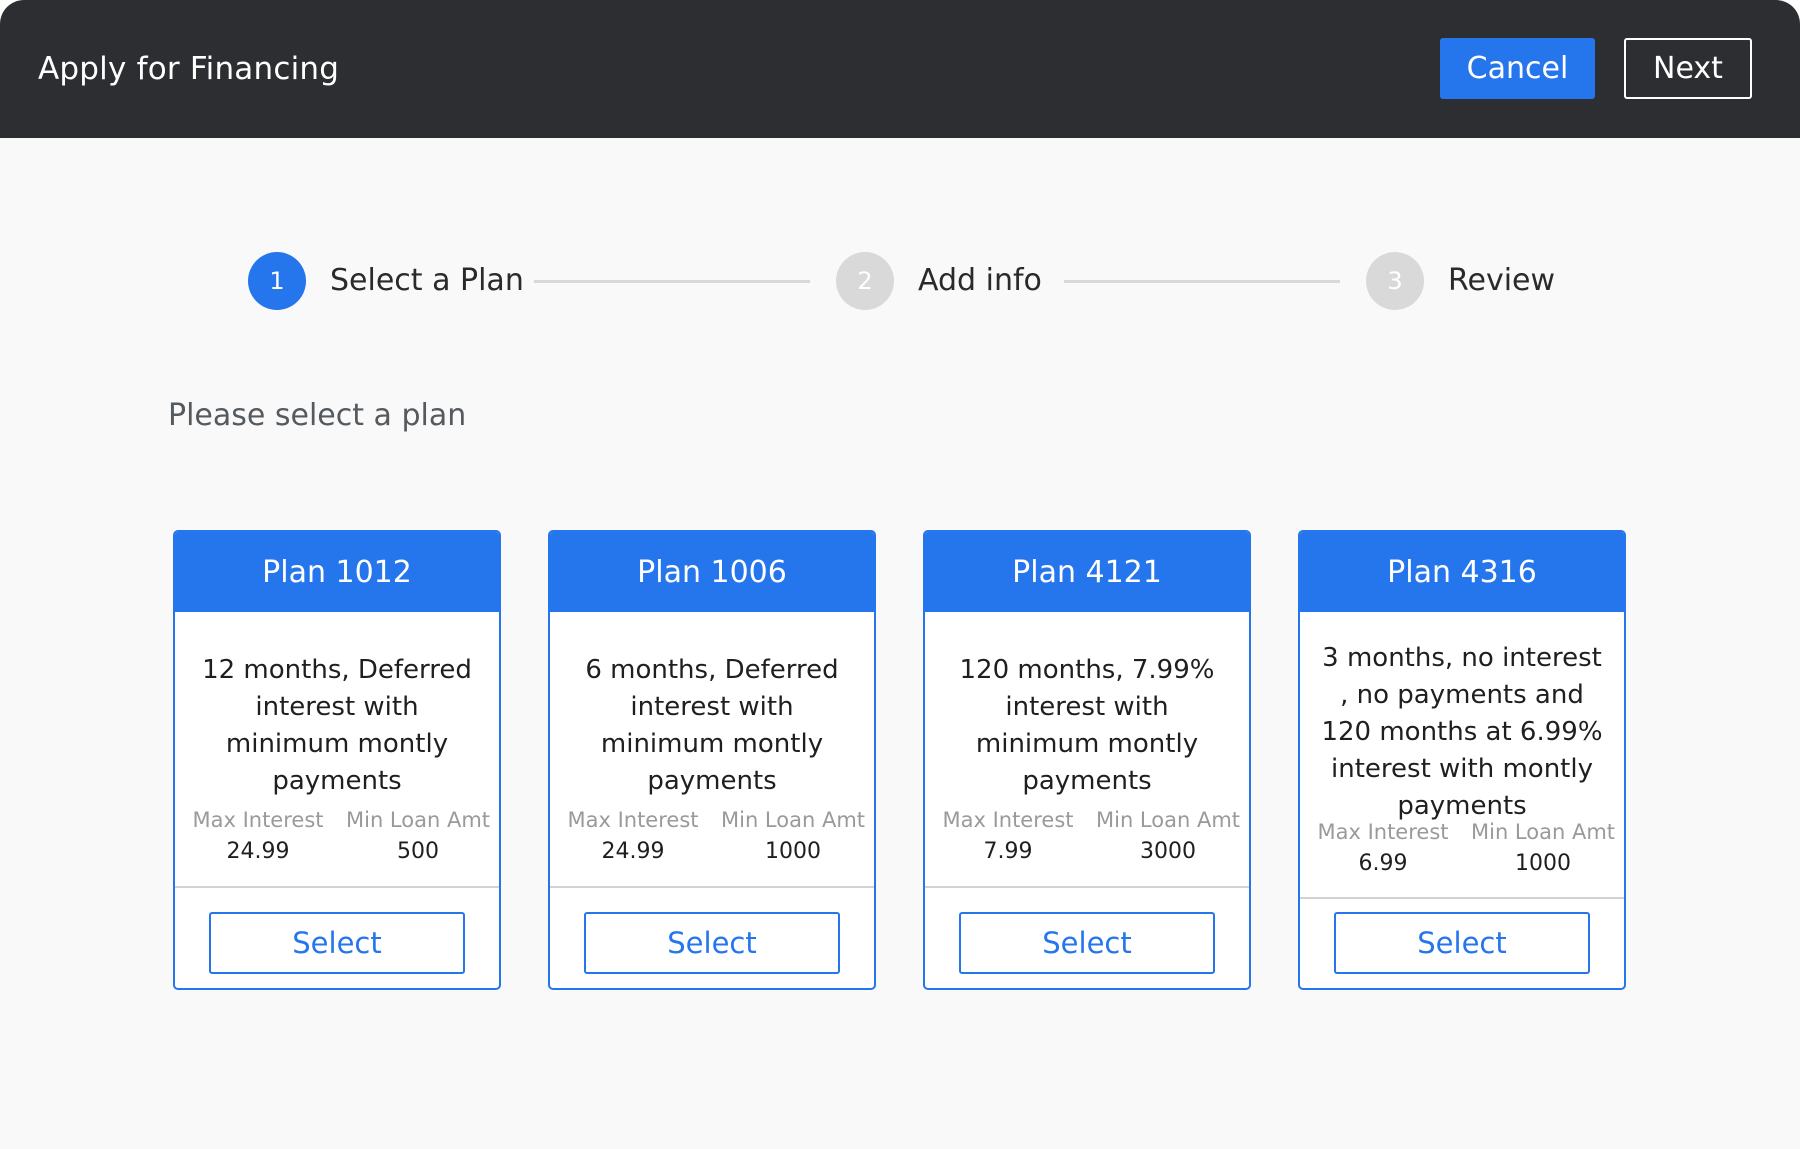 Image resolution: width=1800 pixels, height=1149 pixels. Describe the element at coordinates (189, 69) in the screenshot. I see `page-title: Apply for Financing` at that location.